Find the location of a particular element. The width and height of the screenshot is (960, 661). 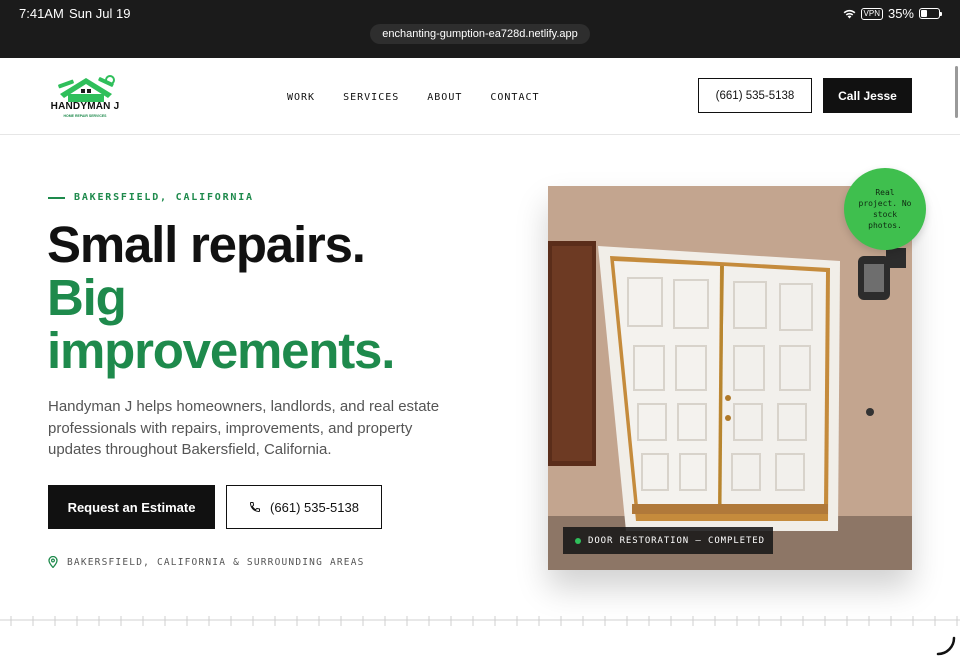

nav-about: ABOUT is located at coordinates (444, 97).